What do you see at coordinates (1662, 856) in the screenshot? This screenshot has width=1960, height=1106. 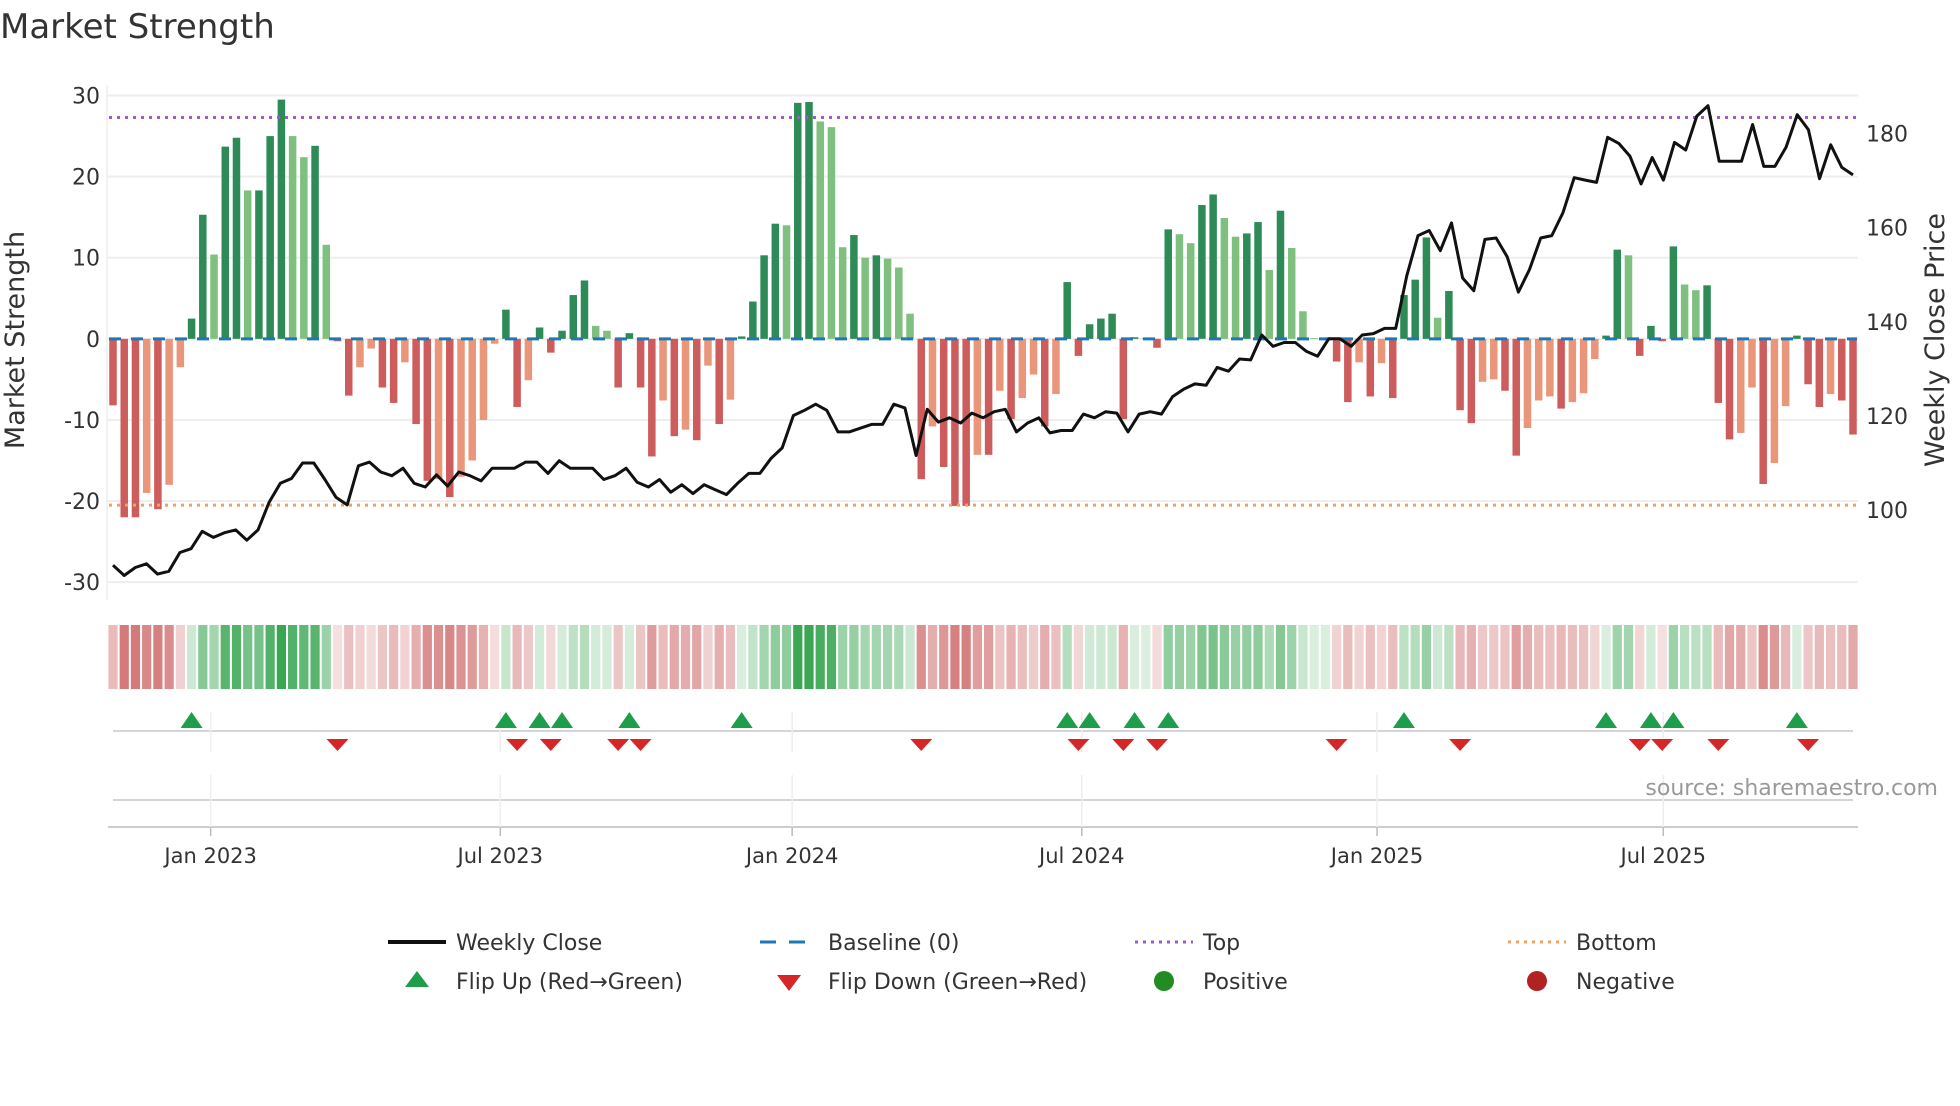 I see `x-tick-label: Jul 2025` at bounding box center [1662, 856].